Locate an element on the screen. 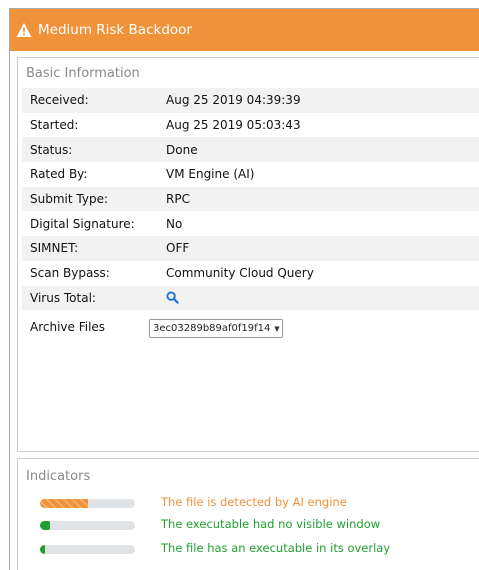 The height and width of the screenshot is (570, 479). row-label: SIMNET: is located at coordinates (54, 248).